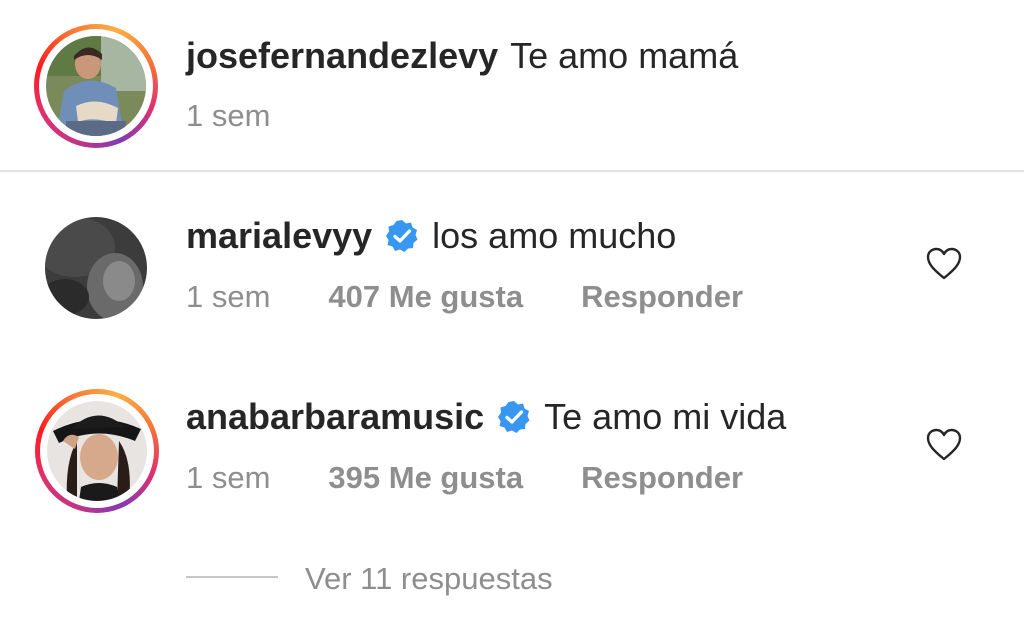 Image resolution: width=1024 pixels, height=619 pixels. What do you see at coordinates (425, 297) in the screenshot?
I see `comment-likes: 407 Me gusta` at bounding box center [425, 297].